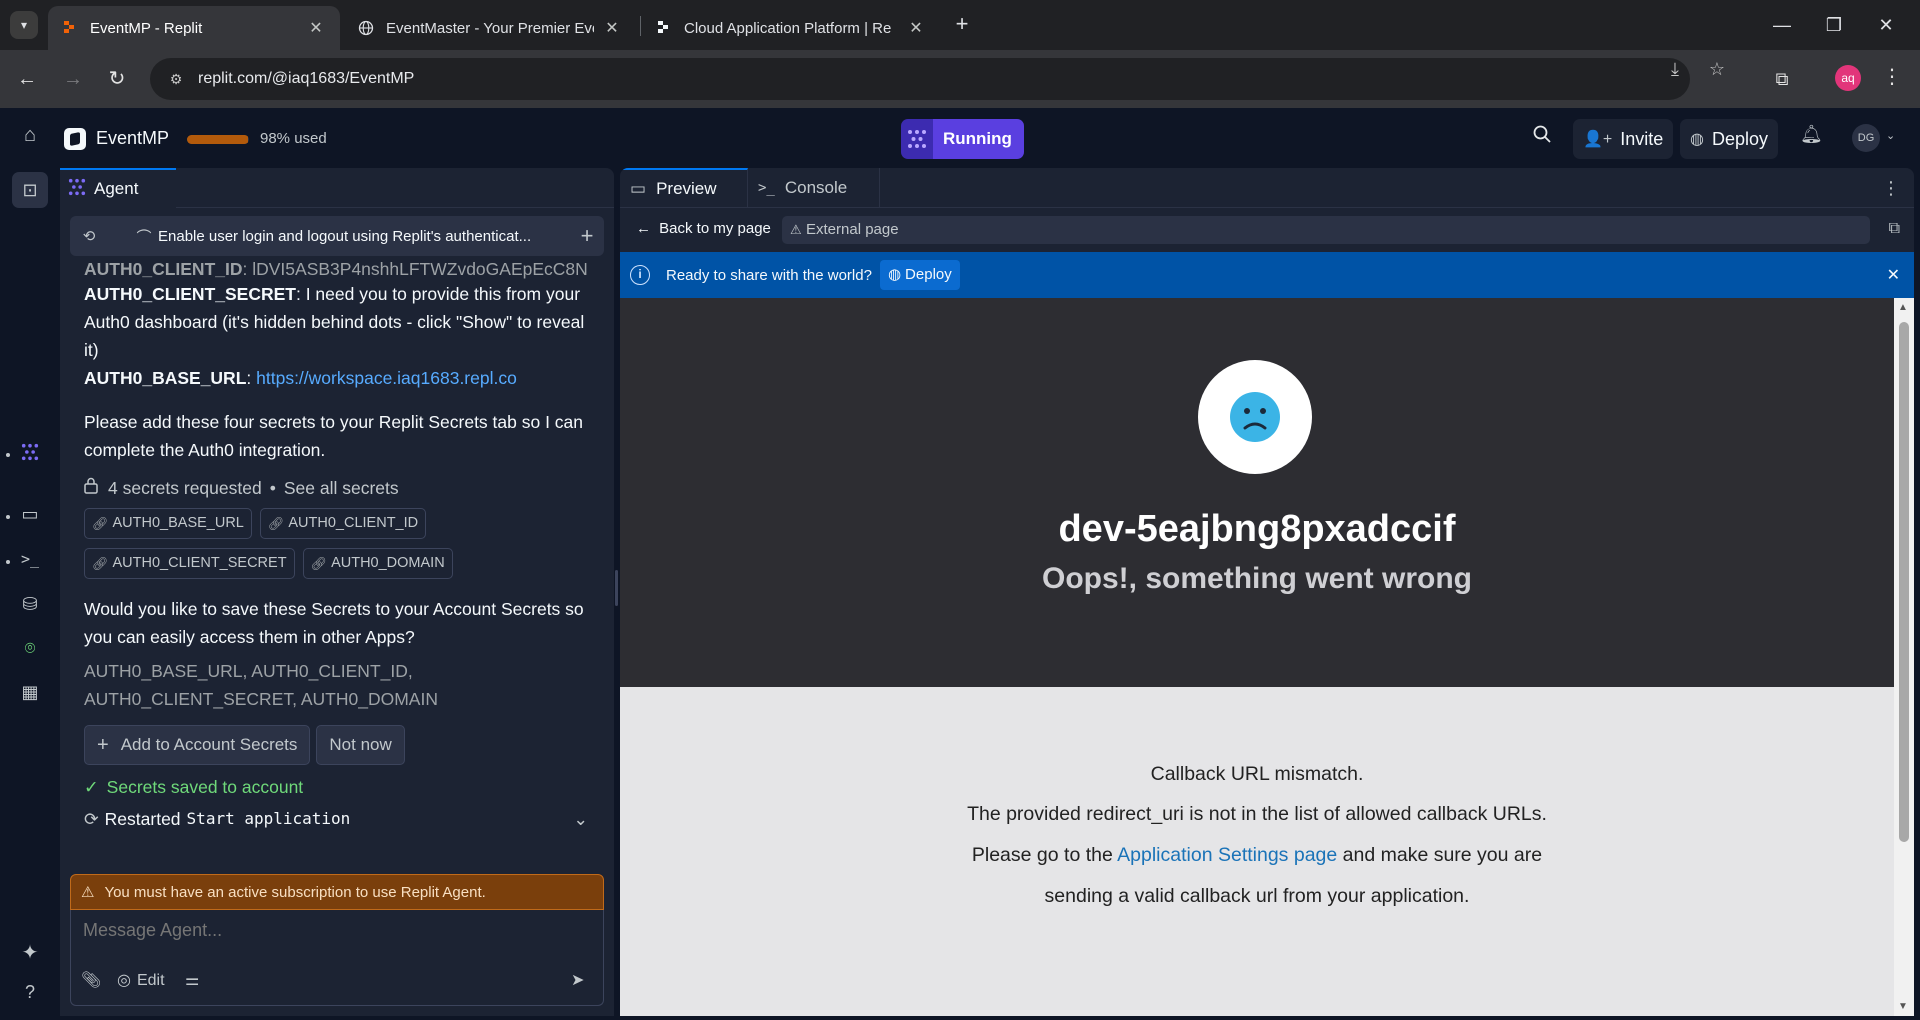  Describe the element at coordinates (1886, 25) in the screenshot. I see `close-window-icon: ✕` at that location.